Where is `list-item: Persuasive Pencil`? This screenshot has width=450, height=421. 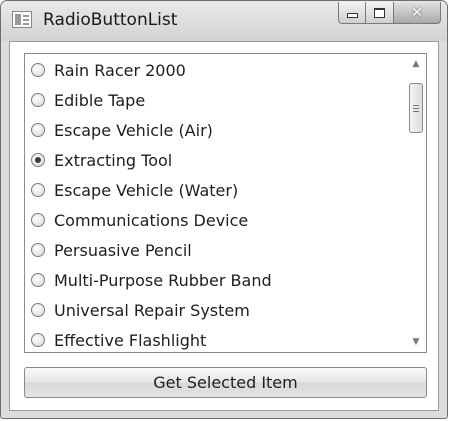 list-item: Persuasive Pencil is located at coordinates (111, 250).